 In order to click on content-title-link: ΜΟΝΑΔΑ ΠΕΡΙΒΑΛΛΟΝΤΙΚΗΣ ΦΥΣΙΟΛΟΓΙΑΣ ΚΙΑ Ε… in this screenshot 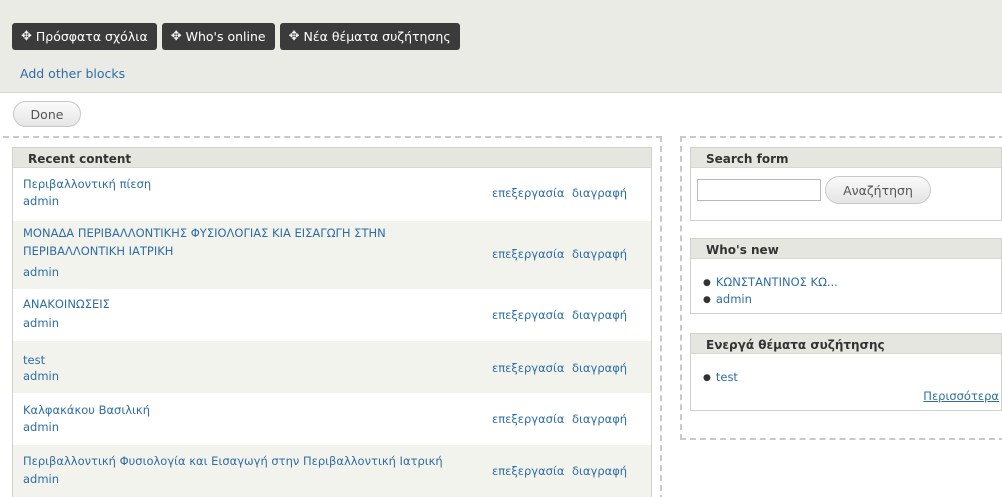, I will do `click(253, 242)`.